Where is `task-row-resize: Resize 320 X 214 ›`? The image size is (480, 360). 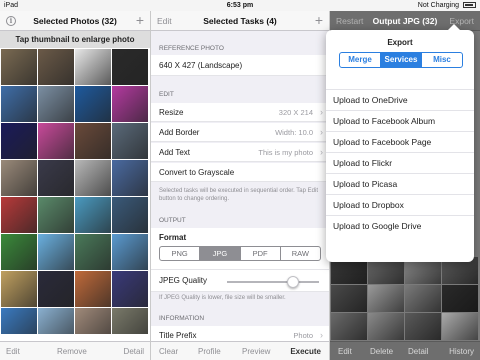 task-row-resize: Resize 320 X 214 › is located at coordinates (240, 112).